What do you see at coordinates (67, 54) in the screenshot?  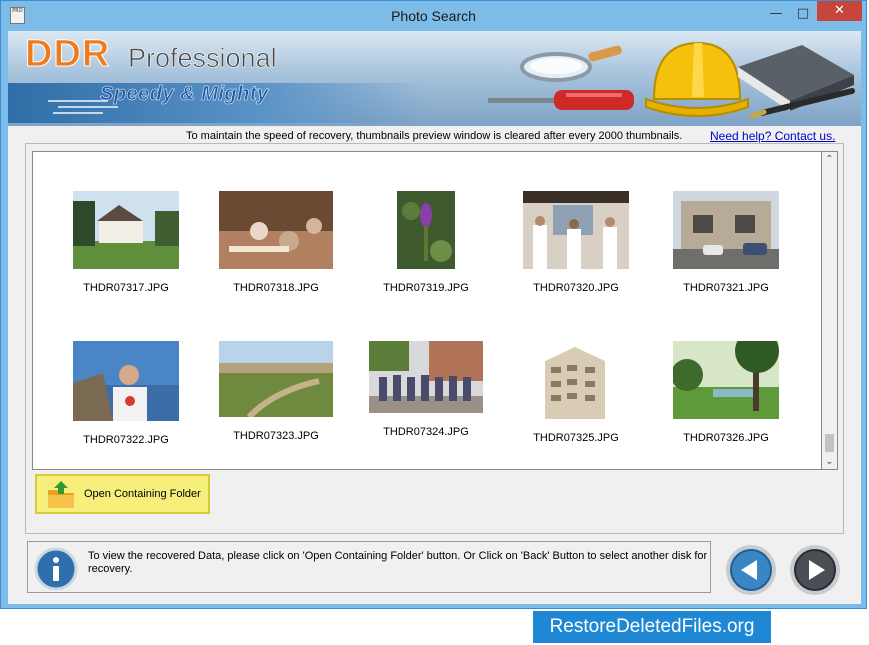 I see `logo-ddr: DDR` at bounding box center [67, 54].